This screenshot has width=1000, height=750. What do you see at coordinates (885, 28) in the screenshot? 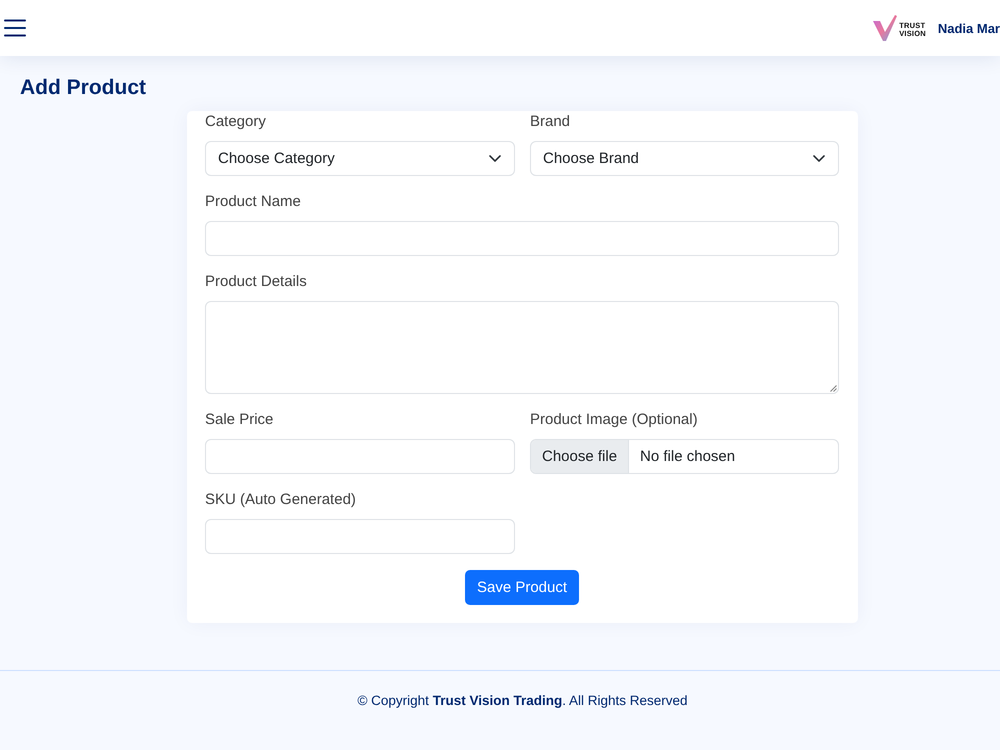
I see `logo-mark-icon` at bounding box center [885, 28].